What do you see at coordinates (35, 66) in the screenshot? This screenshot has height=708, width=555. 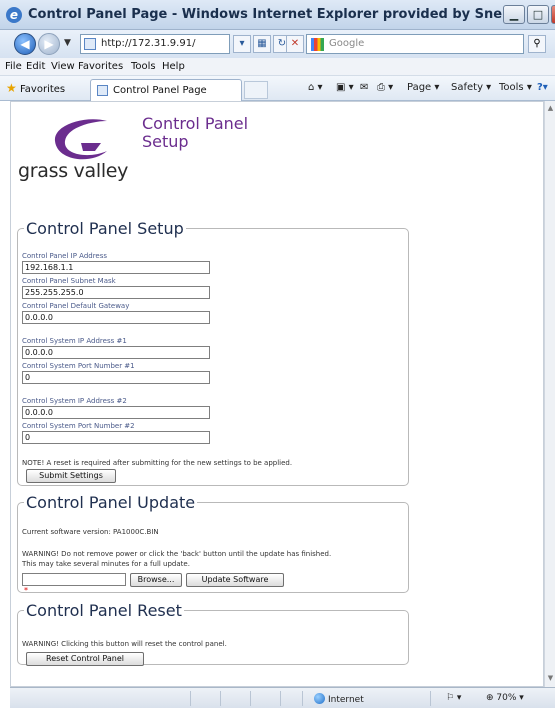 I see `menu-edit: Edit` at bounding box center [35, 66].